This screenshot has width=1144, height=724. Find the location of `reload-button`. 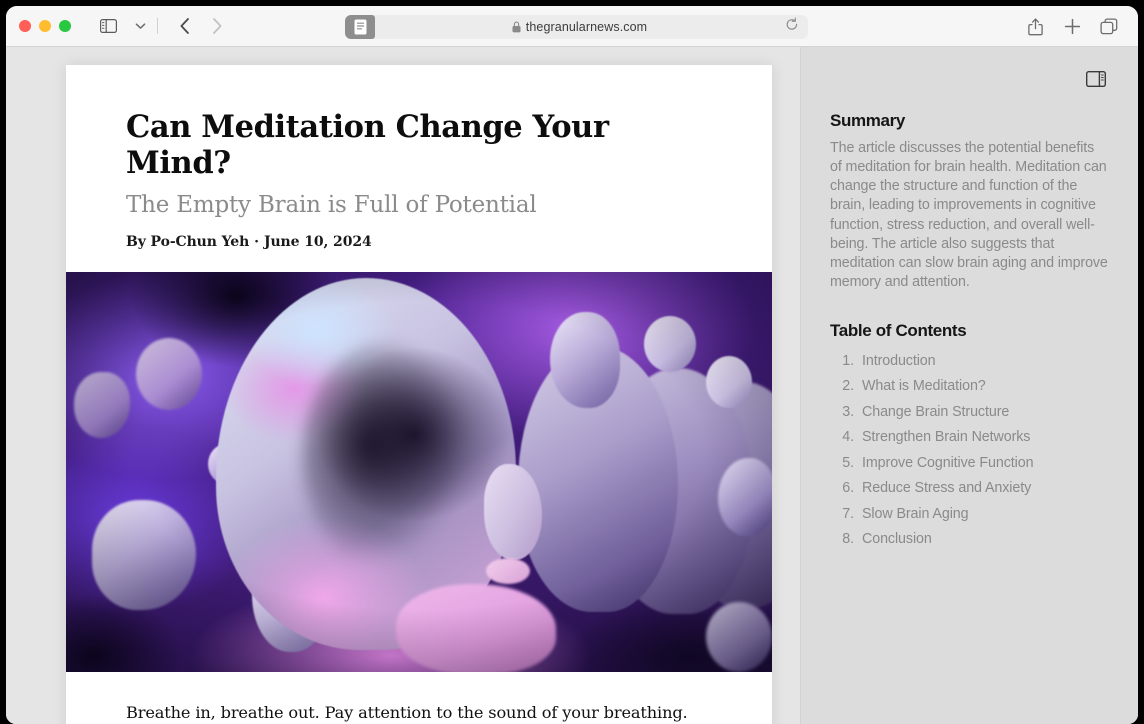

reload-button is located at coordinates (792, 27).